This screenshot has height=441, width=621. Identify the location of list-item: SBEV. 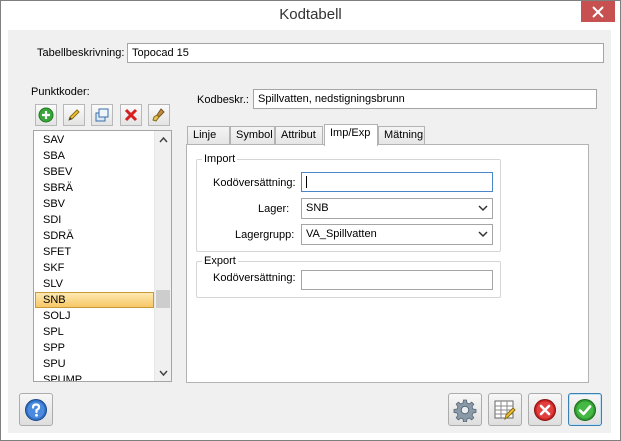
(94, 172).